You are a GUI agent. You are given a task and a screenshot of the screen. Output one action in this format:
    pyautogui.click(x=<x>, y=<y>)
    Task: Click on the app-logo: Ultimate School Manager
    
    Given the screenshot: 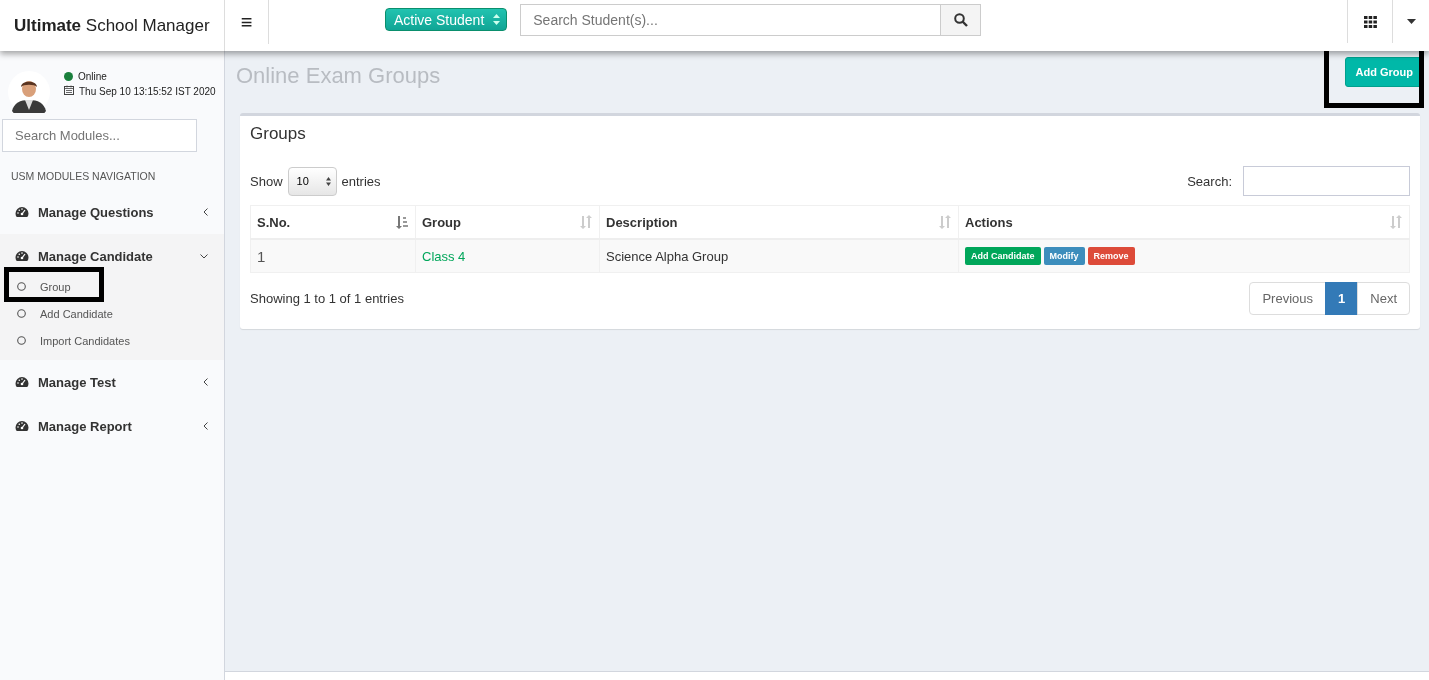 What is the action you would take?
    pyautogui.click(x=112, y=25)
    